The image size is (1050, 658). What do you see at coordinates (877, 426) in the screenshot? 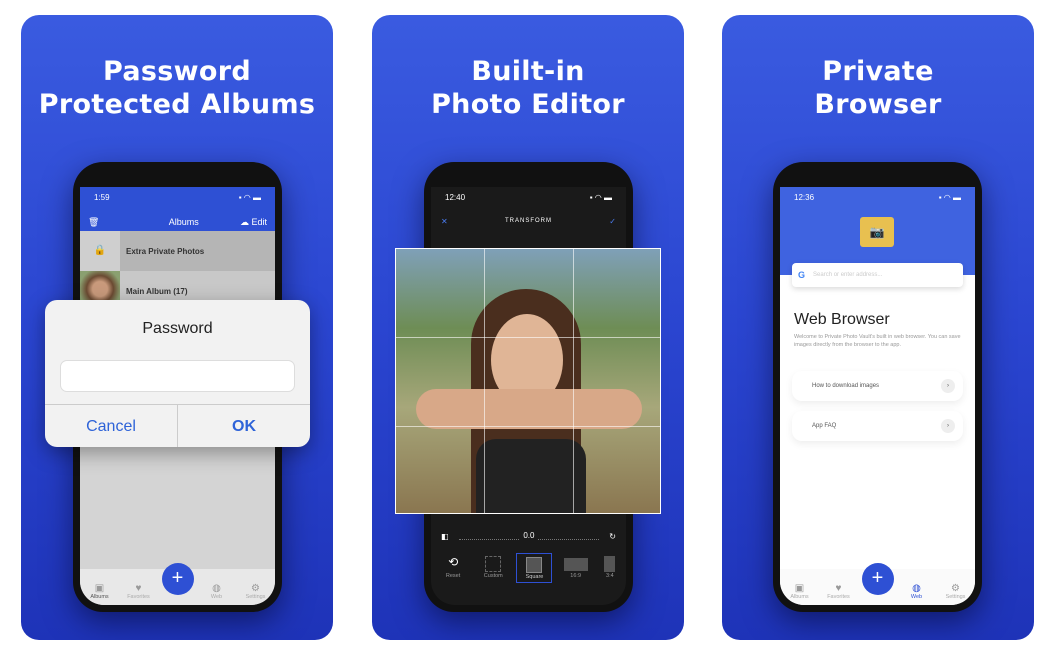
I see `link-app-faq: App FAQ ›` at bounding box center [877, 426].